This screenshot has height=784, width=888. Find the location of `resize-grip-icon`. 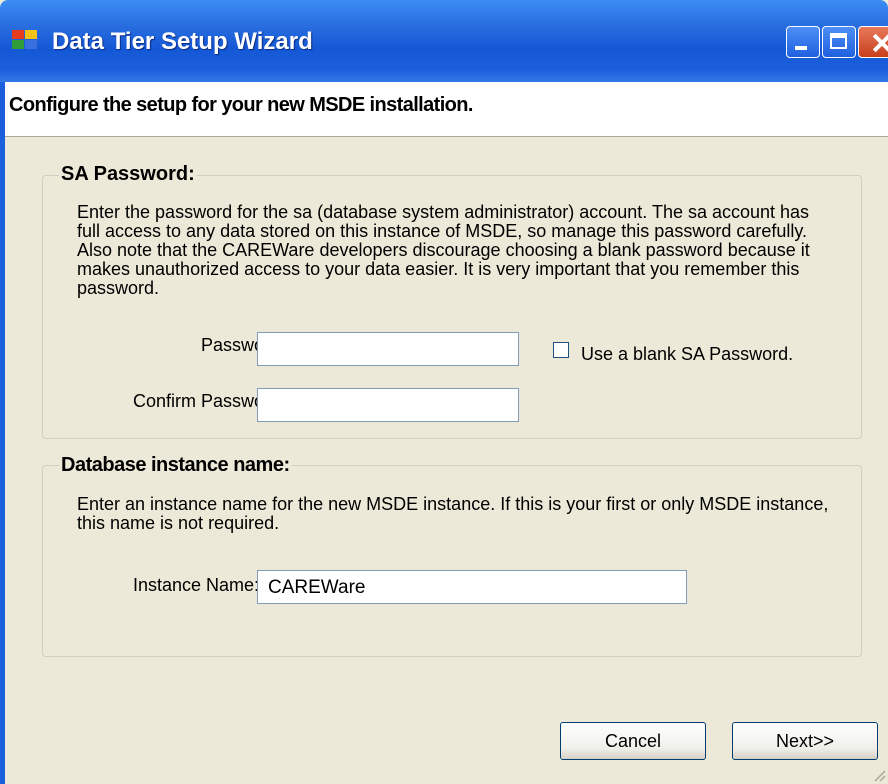

resize-grip-icon is located at coordinates (879, 775).